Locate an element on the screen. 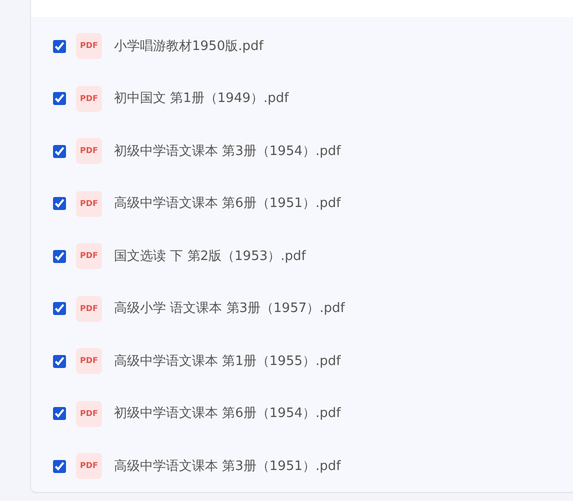  file-name: 初级中学语文课本 第3册（1954）.pdf is located at coordinates (227, 151).